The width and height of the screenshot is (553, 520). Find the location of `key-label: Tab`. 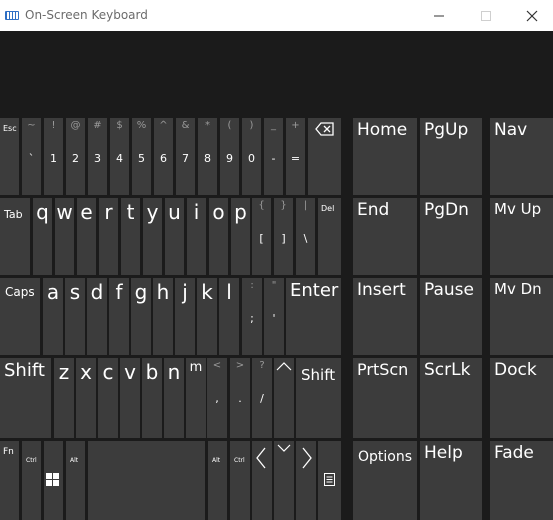

key-label: Tab is located at coordinates (13, 214).